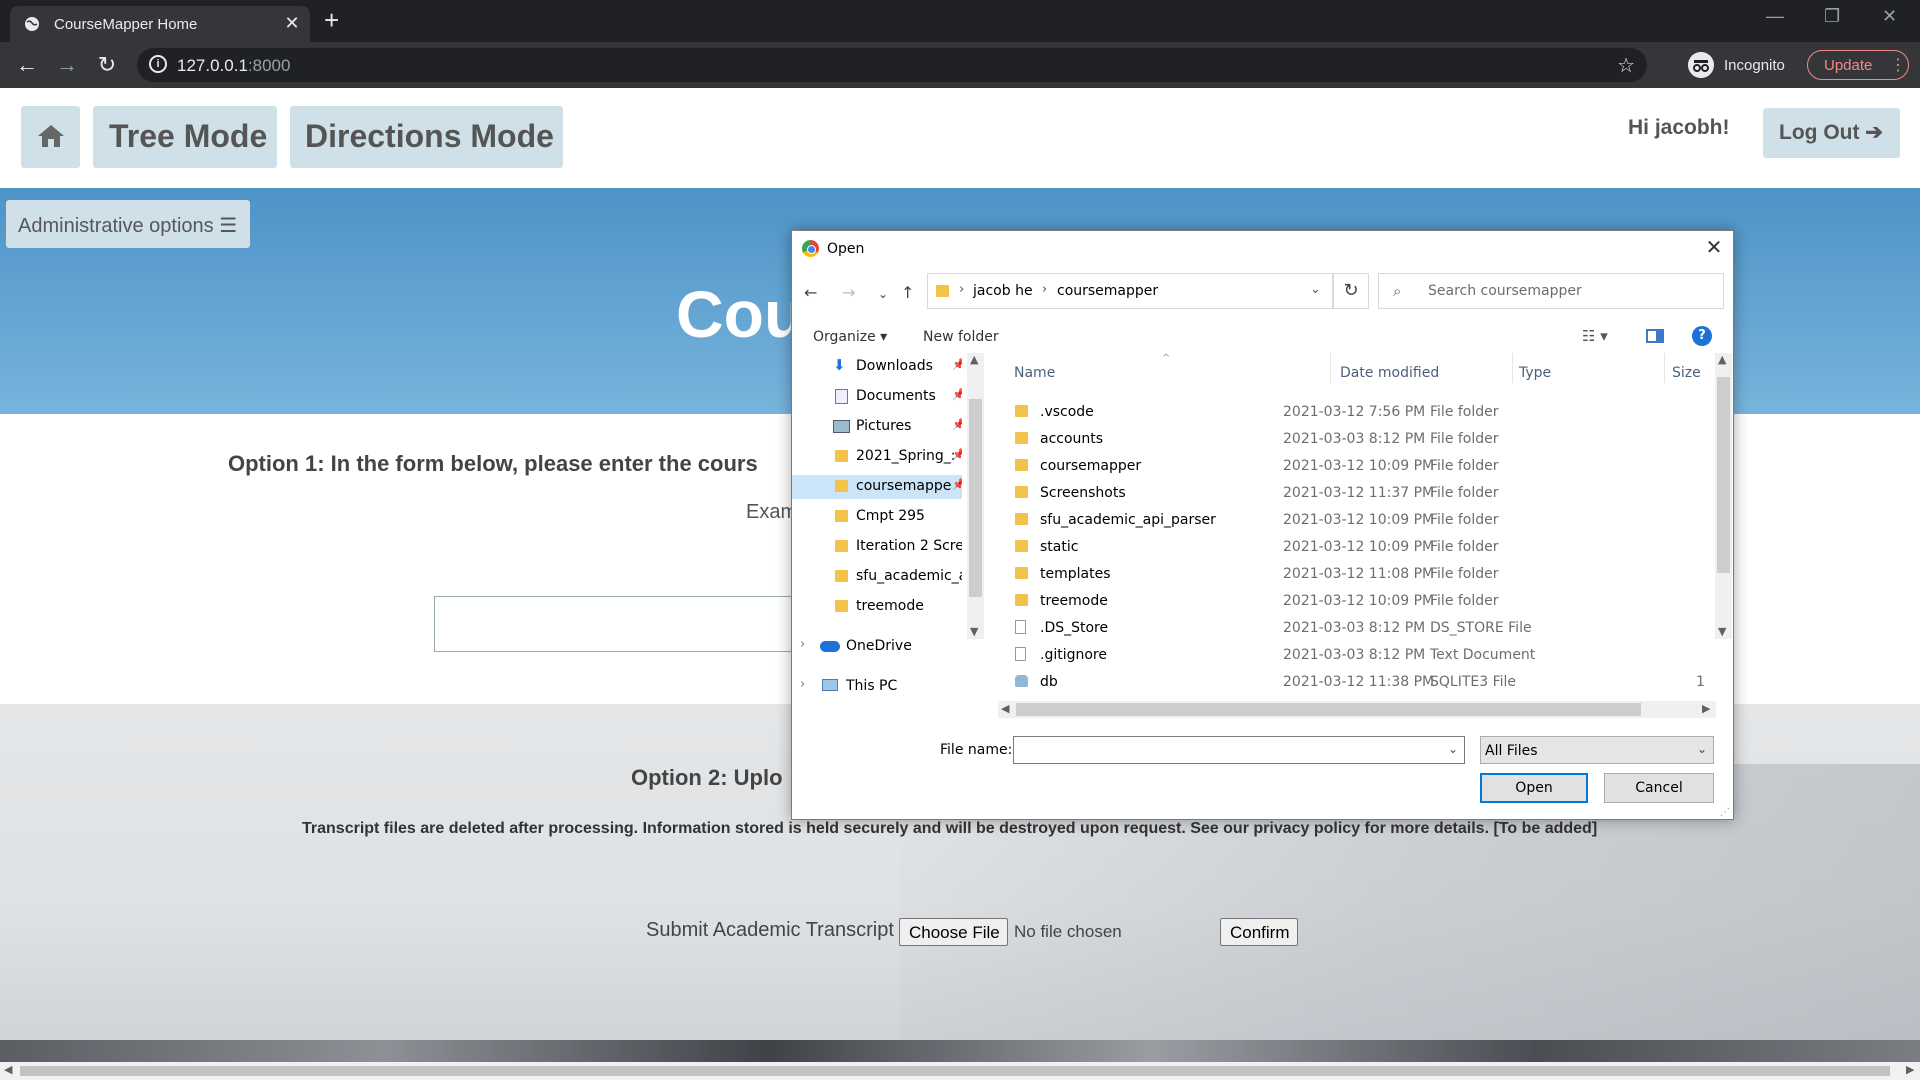  Describe the element at coordinates (1351, 291) in the screenshot. I see `refresh-icon: ↻` at that location.